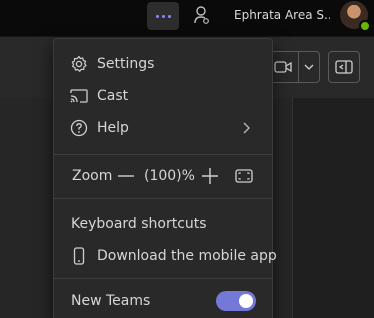  What do you see at coordinates (169, 176) in the screenshot?
I see `zoom-value: (100)%` at bounding box center [169, 176].